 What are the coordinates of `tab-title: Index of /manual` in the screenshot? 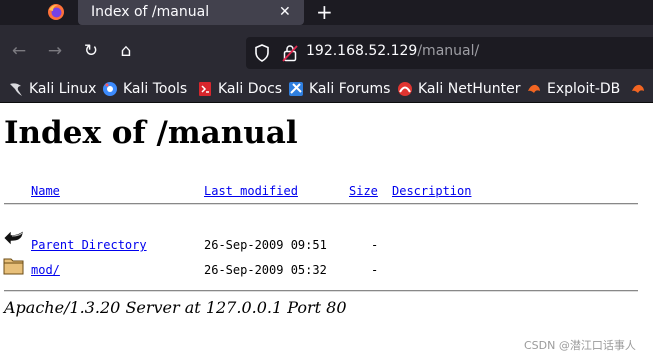 It's located at (150, 12).